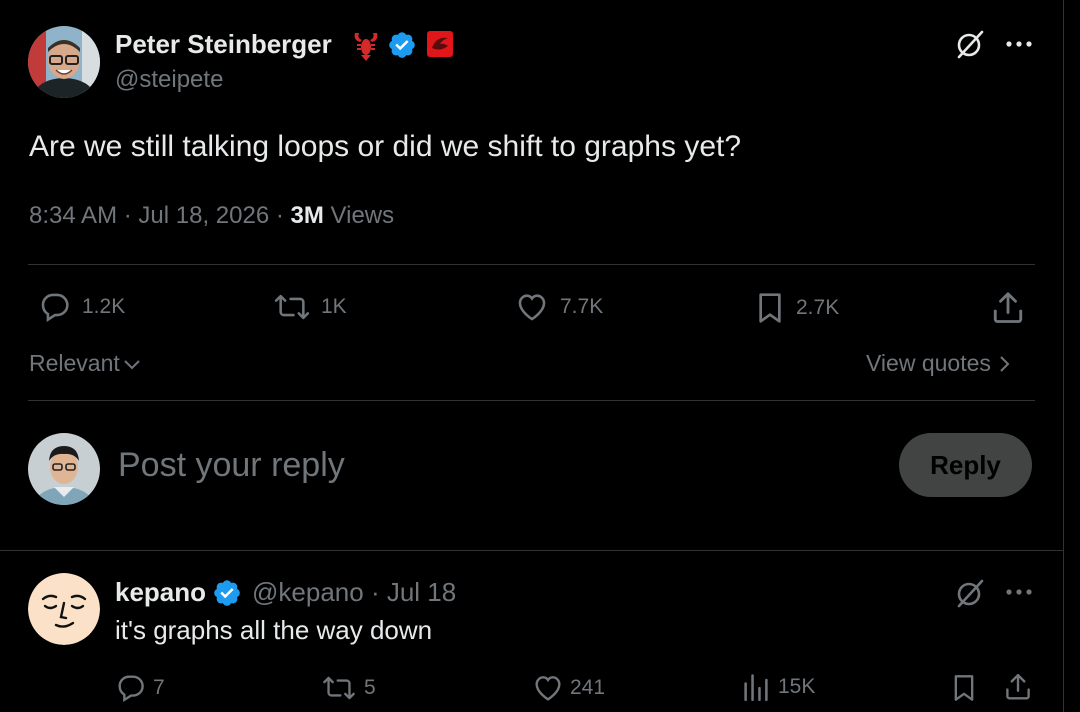 The height and width of the screenshot is (712, 1080). I want to click on reply-author-avatar, so click(64, 609).